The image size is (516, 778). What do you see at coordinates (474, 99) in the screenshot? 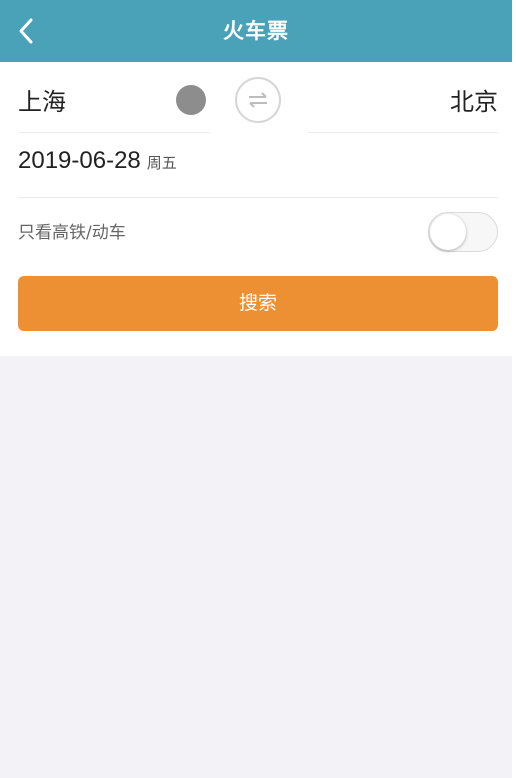
I see `arrival-city: 北京` at bounding box center [474, 99].